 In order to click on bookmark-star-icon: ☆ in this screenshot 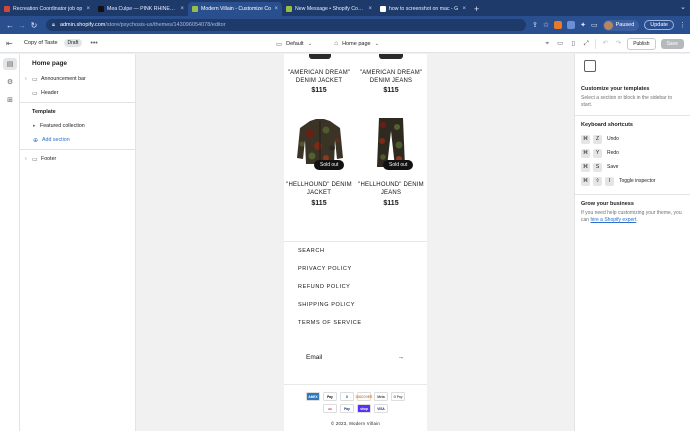, I will do `click(546, 25)`.